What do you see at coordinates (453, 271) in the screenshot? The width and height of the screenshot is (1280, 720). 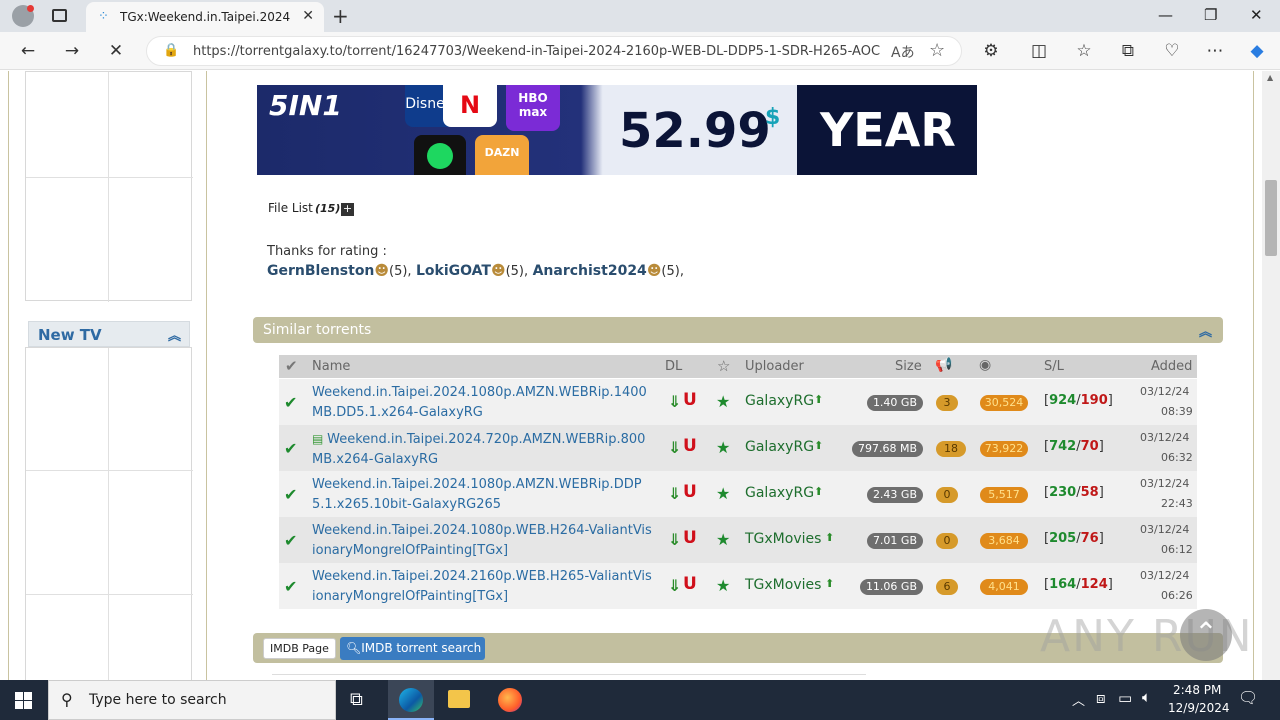 I see `rating-user-link: LokiGOAT` at bounding box center [453, 271].